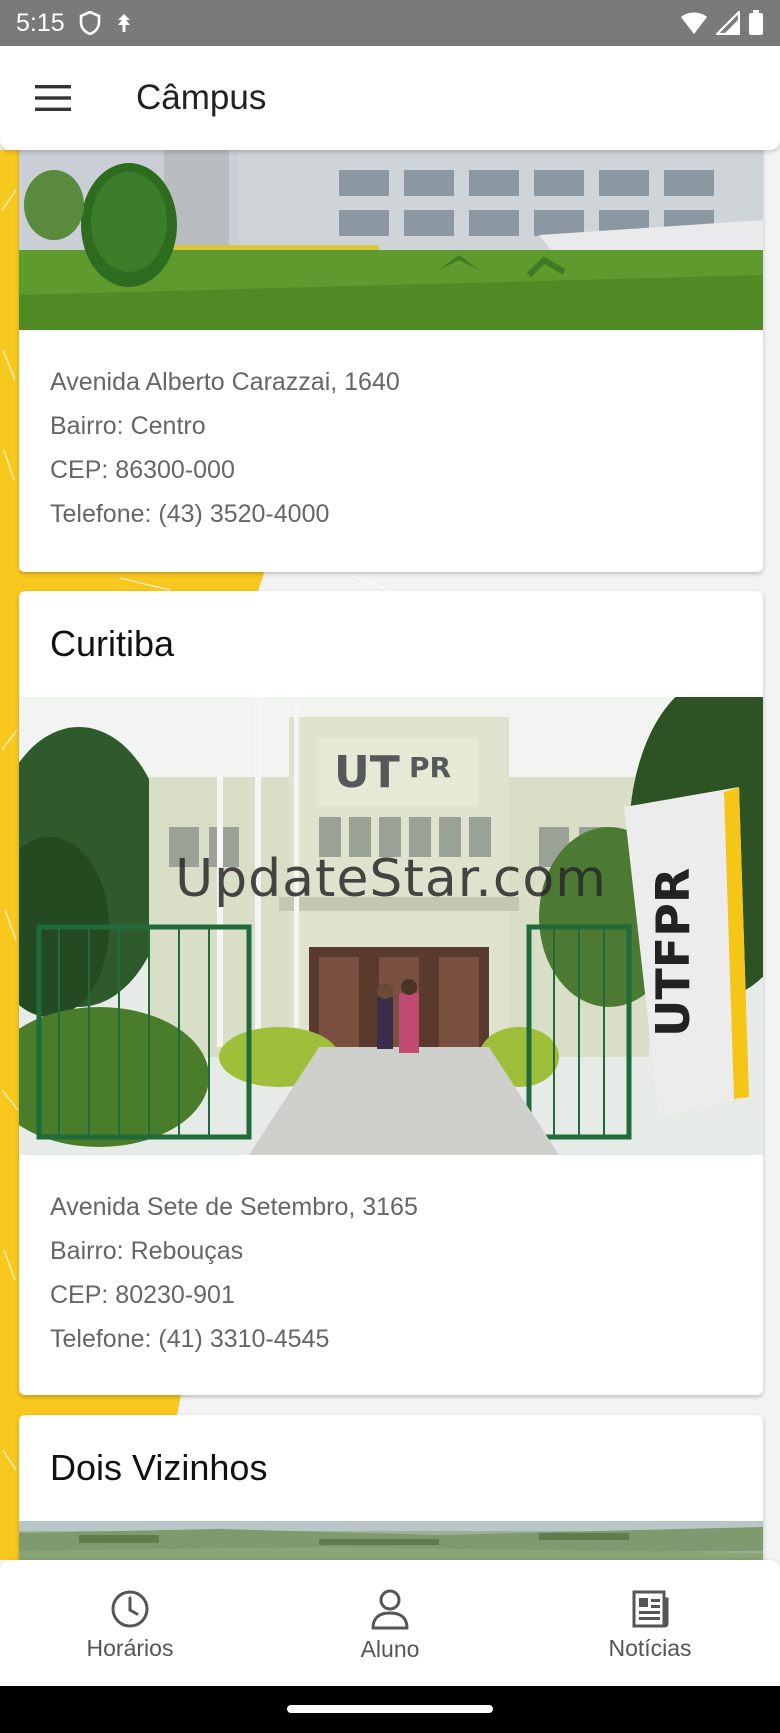 The image size is (780, 1733). Describe the element at coordinates (130, 1608) in the screenshot. I see `clock-icon` at that location.